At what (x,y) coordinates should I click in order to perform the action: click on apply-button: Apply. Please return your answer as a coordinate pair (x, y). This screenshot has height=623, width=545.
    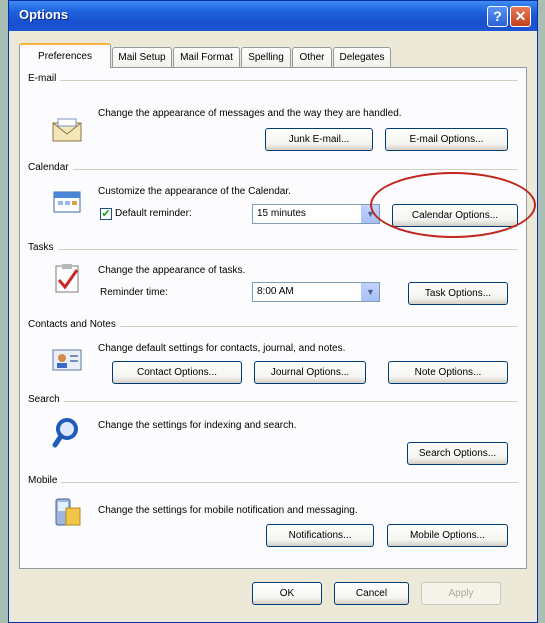
    Looking at the image, I should click on (461, 593).